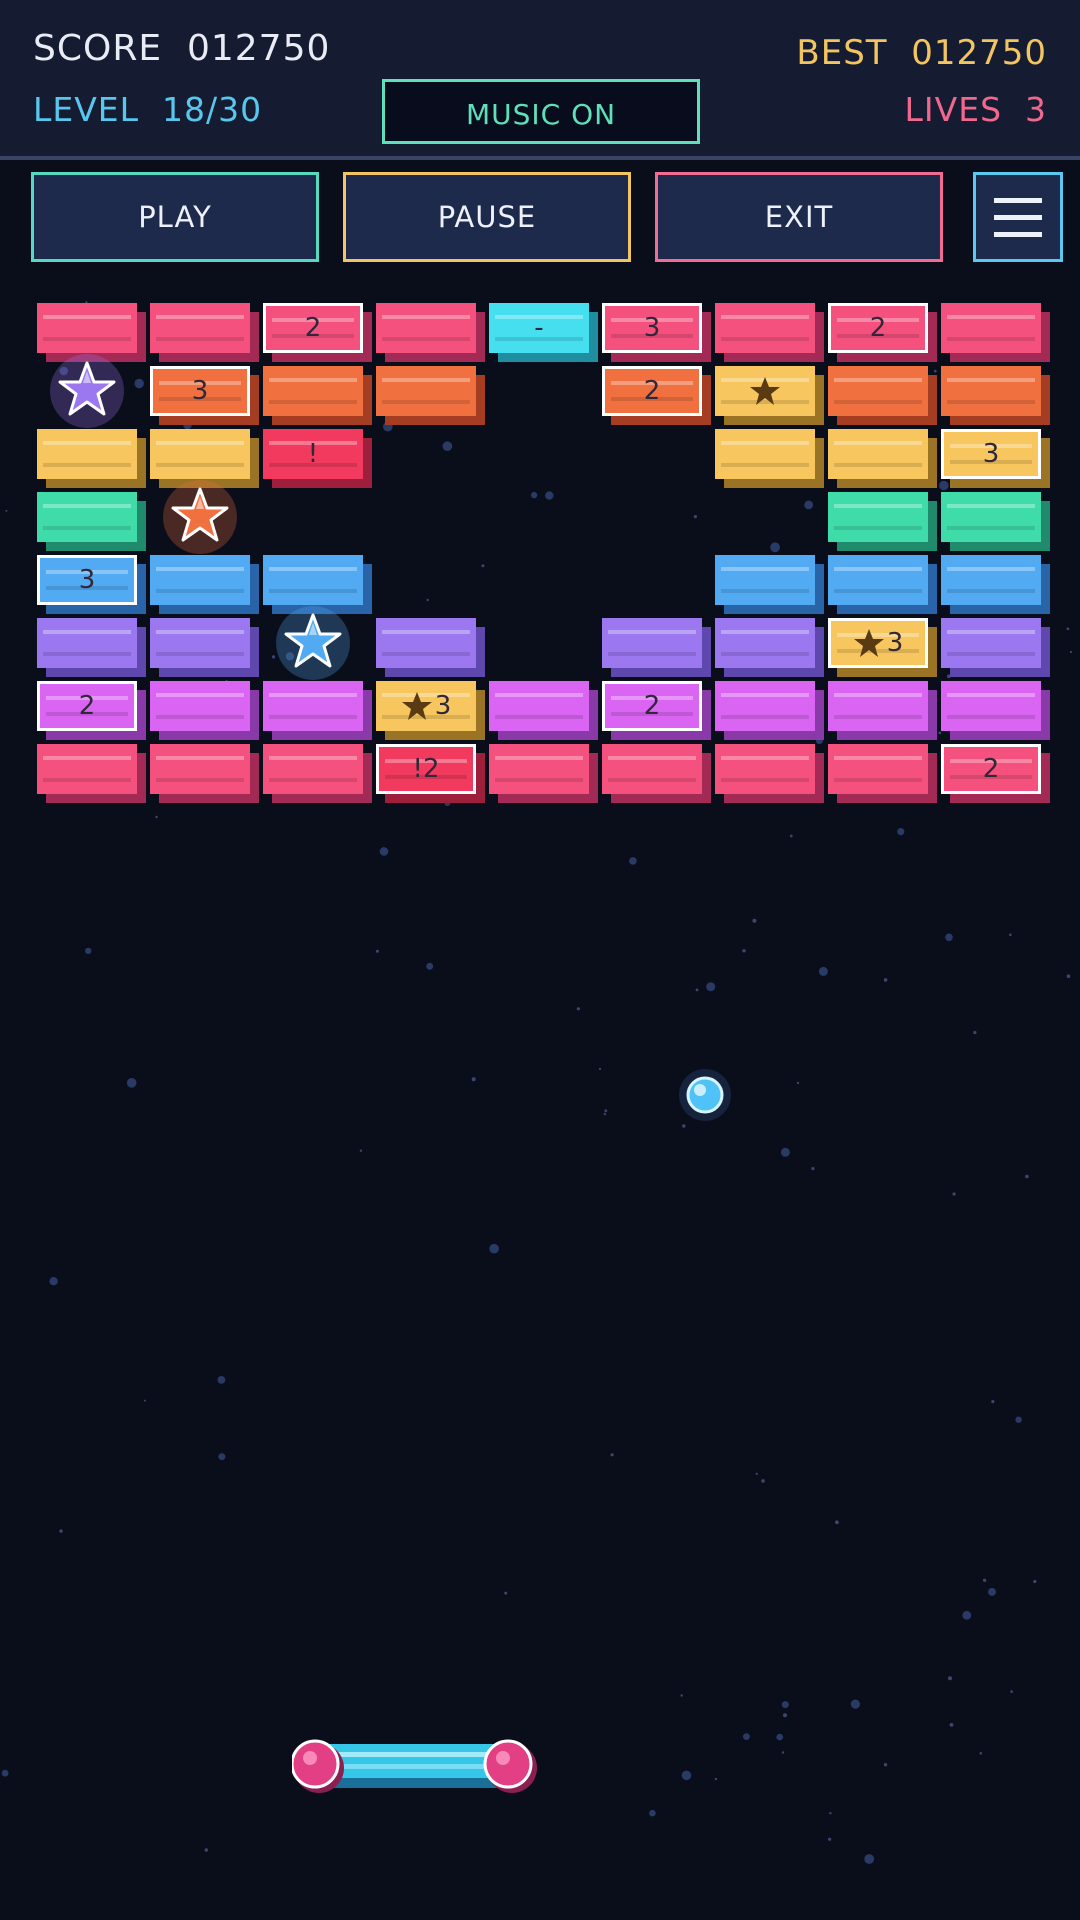 This screenshot has width=1080, height=1920. Describe the element at coordinates (87, 391) in the screenshot. I see `purple-star-powerup` at that location.